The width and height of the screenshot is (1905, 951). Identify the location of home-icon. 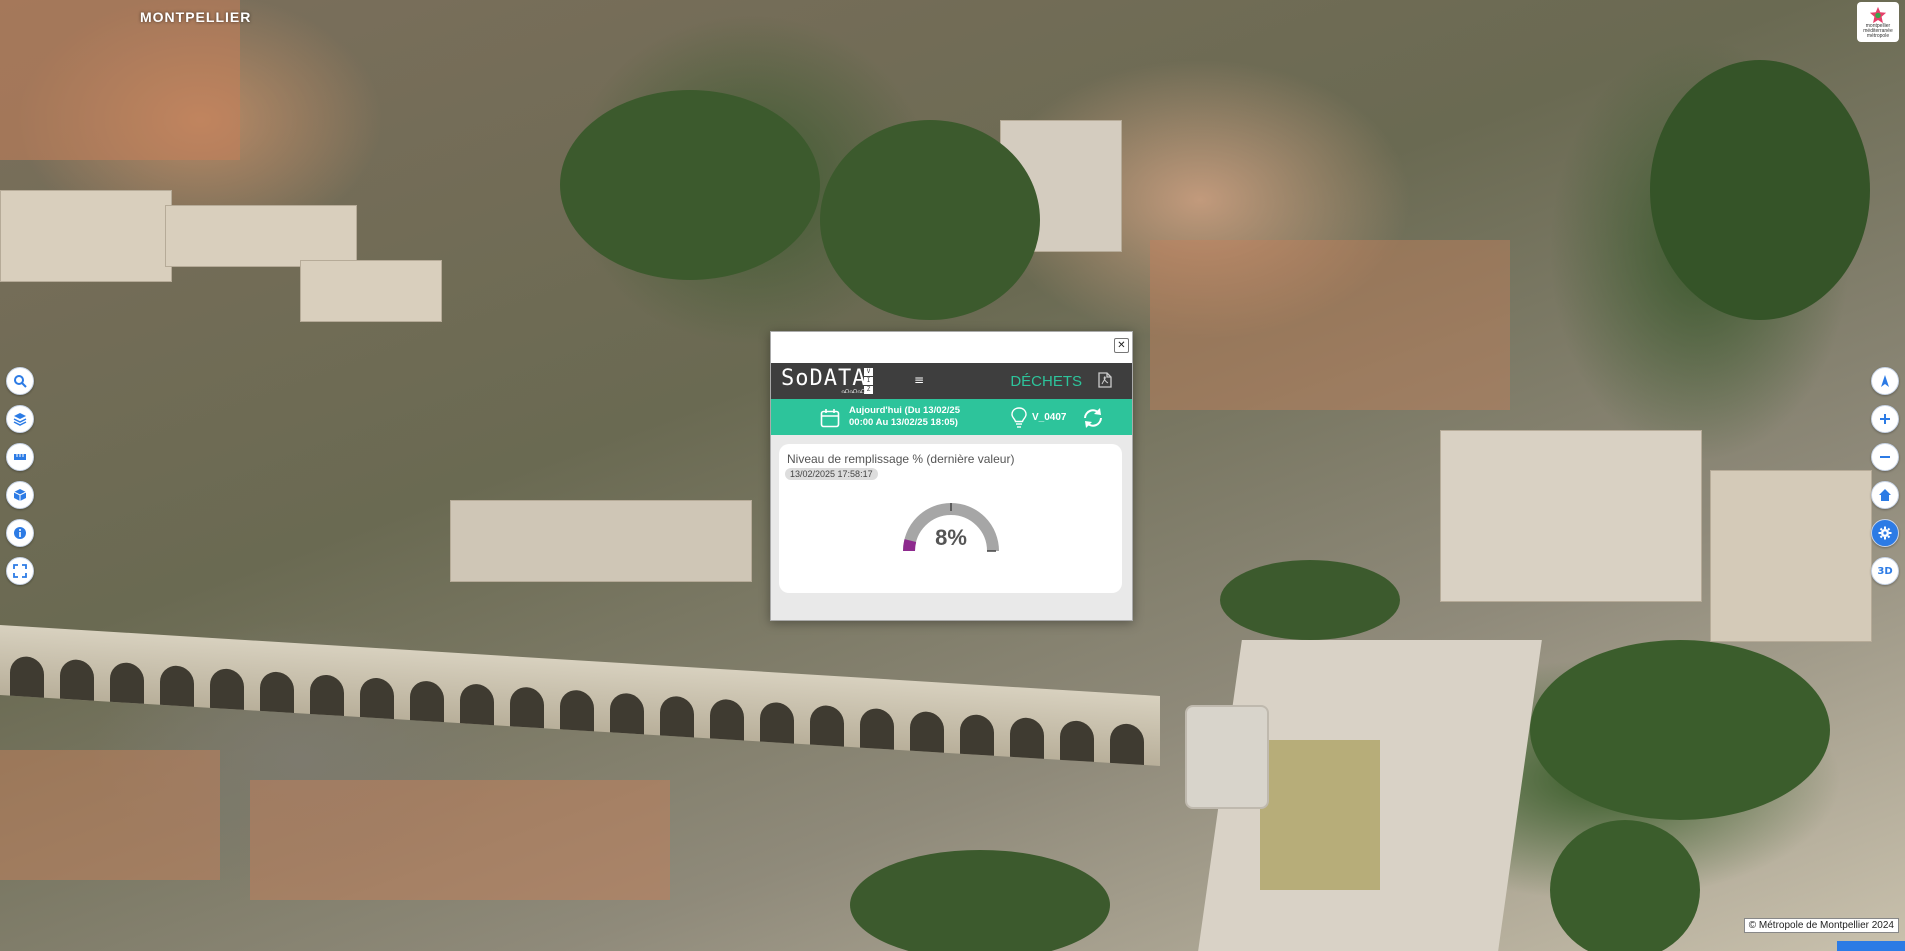
(1885, 495).